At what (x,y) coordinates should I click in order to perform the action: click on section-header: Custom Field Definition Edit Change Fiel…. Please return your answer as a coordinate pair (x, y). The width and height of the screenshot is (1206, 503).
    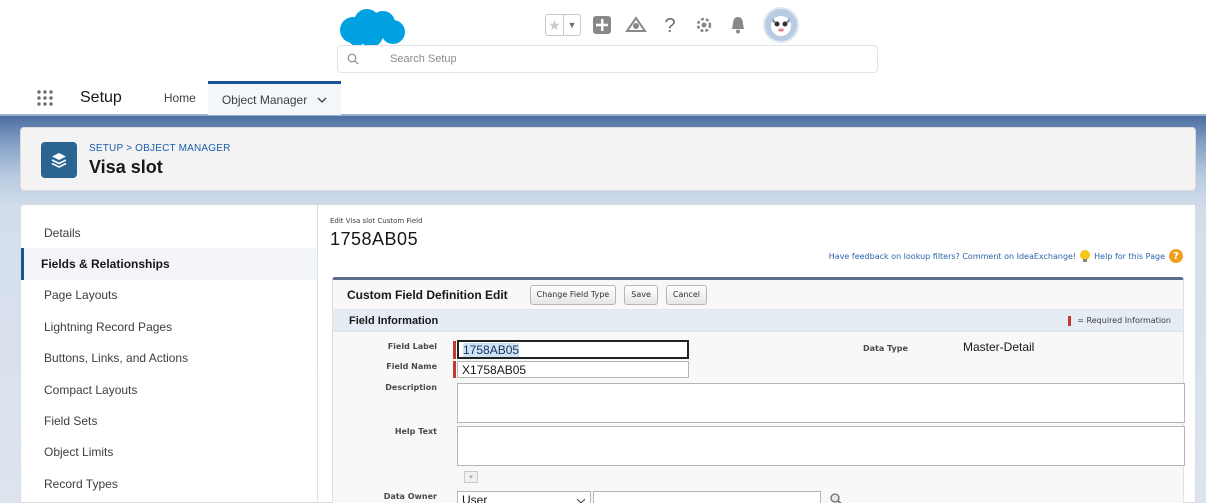
    Looking at the image, I should click on (758, 295).